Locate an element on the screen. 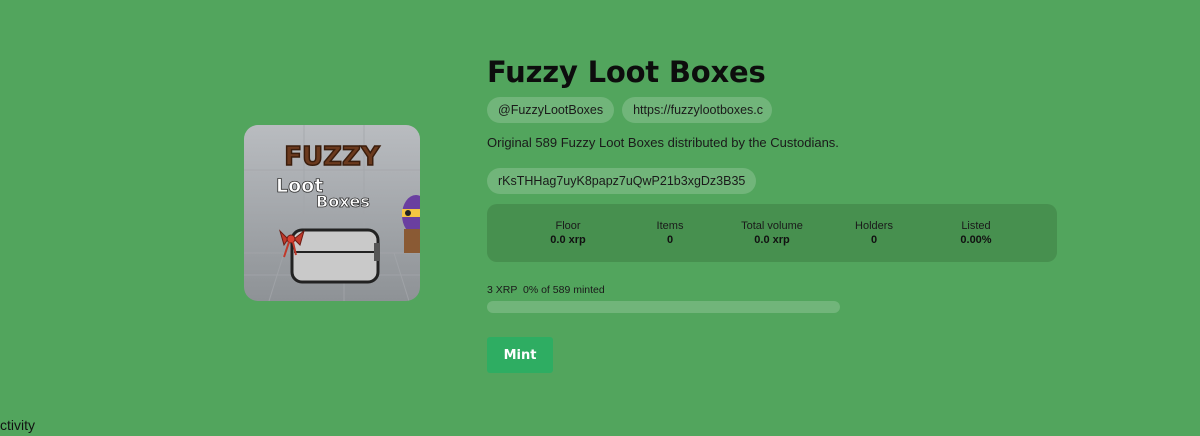 The height and width of the screenshot is (436, 1200). svg-text: Boxes is located at coordinates (343, 201).